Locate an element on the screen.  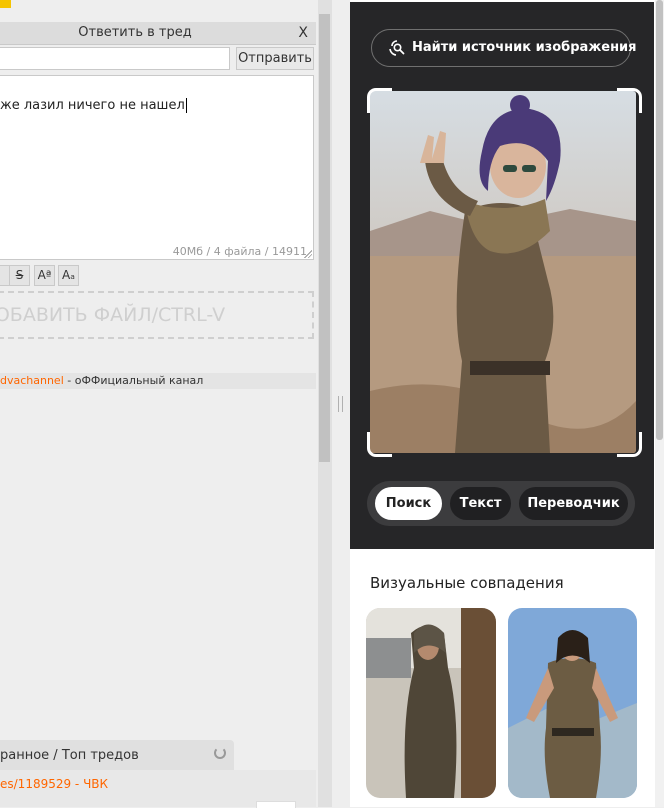
visual-matches-title: Визуальные совпадения is located at coordinates (467, 583).